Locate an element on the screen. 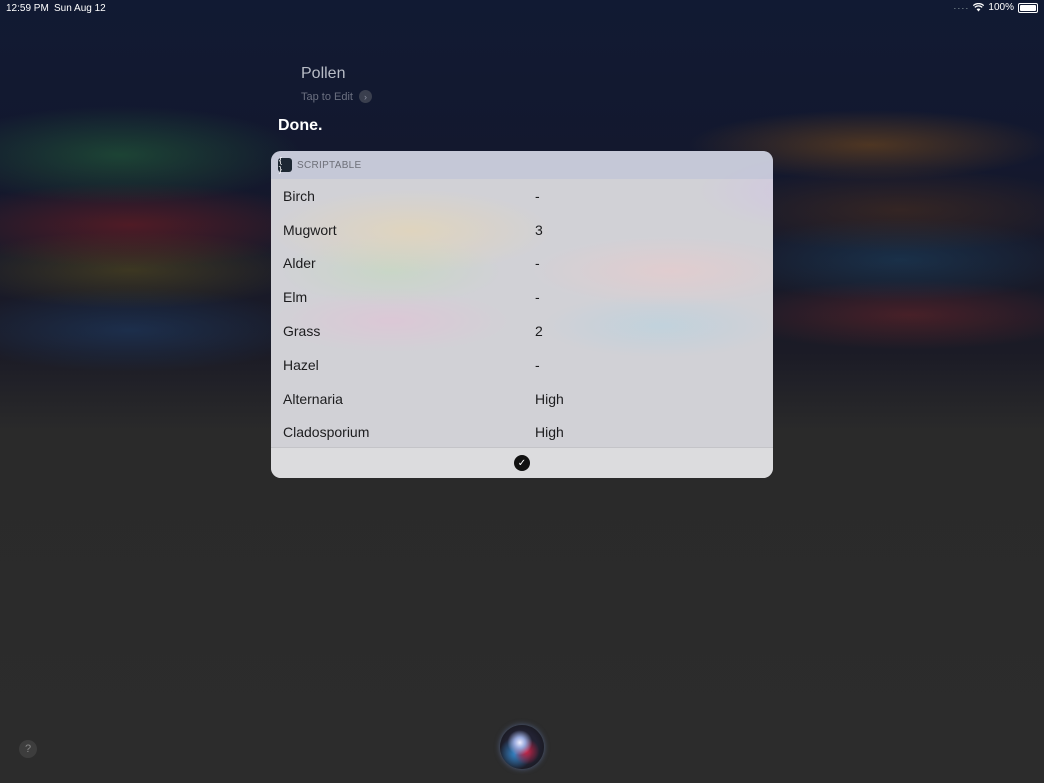 The width and height of the screenshot is (1044, 783). row-name: Cladosporium is located at coordinates (326, 432).